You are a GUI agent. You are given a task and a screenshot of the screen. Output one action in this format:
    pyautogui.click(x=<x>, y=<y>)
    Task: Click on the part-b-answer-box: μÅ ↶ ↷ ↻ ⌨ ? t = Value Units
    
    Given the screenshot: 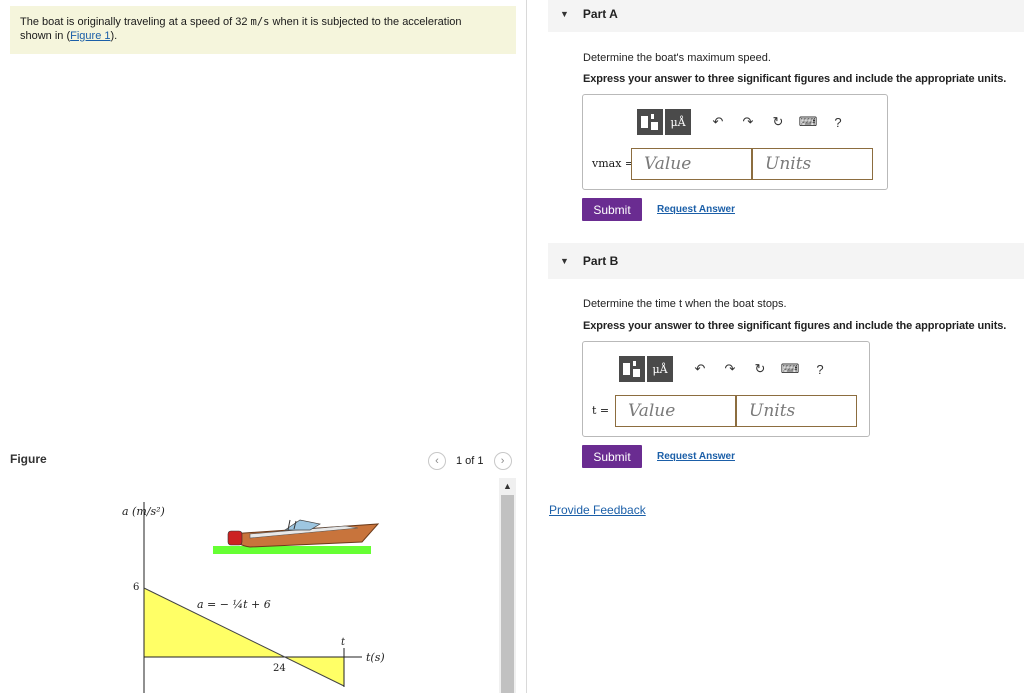 What is the action you would take?
    pyautogui.click(x=726, y=389)
    